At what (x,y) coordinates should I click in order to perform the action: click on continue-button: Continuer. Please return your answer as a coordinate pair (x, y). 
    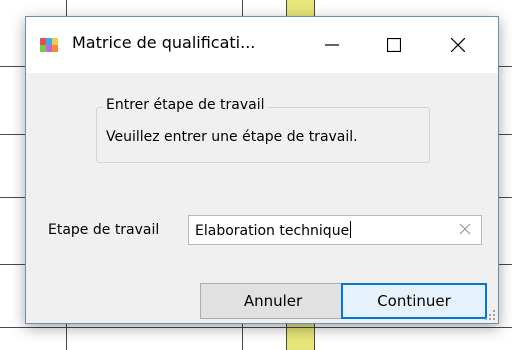
    Looking at the image, I should click on (414, 301).